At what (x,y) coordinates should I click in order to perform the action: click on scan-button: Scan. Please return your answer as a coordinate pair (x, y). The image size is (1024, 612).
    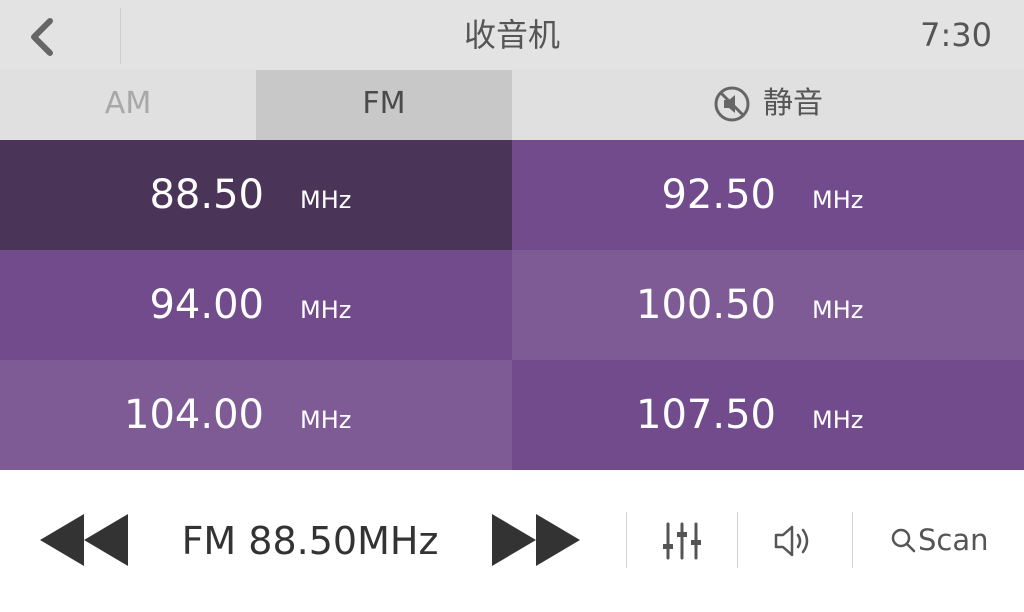
    Looking at the image, I should click on (939, 540).